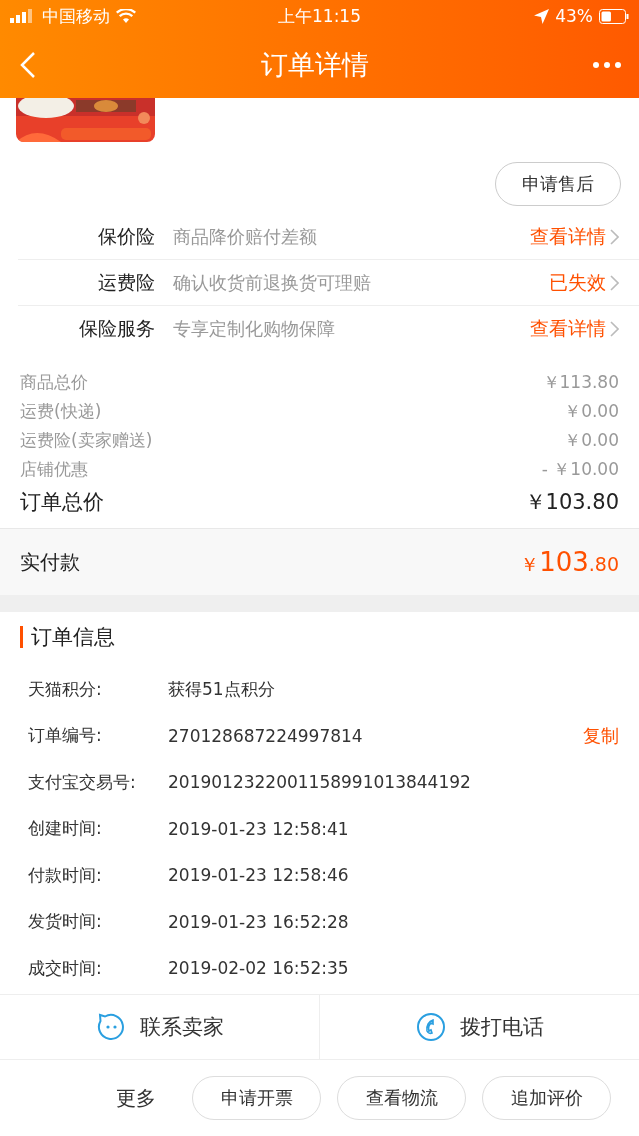 The height and width of the screenshot is (1136, 639). I want to click on battery-icon, so click(614, 16).